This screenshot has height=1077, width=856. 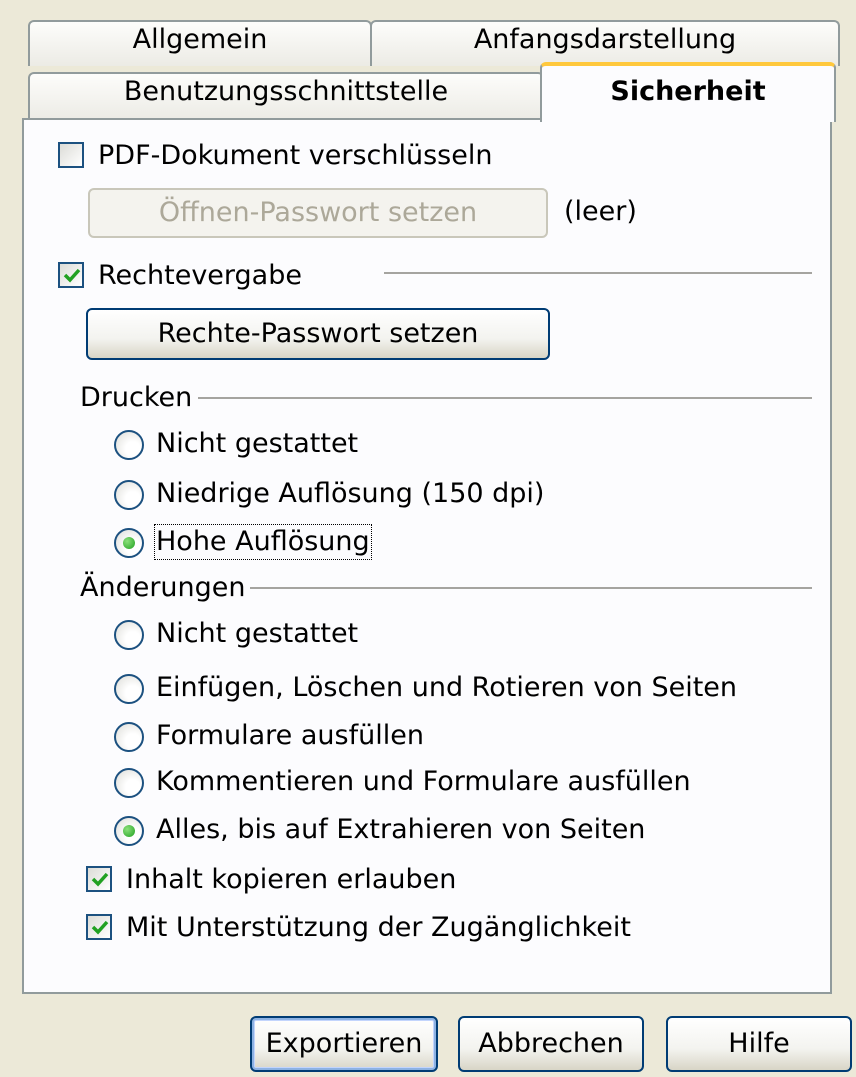 I want to click on export-button-label: Exportieren, so click(x=344, y=1043).